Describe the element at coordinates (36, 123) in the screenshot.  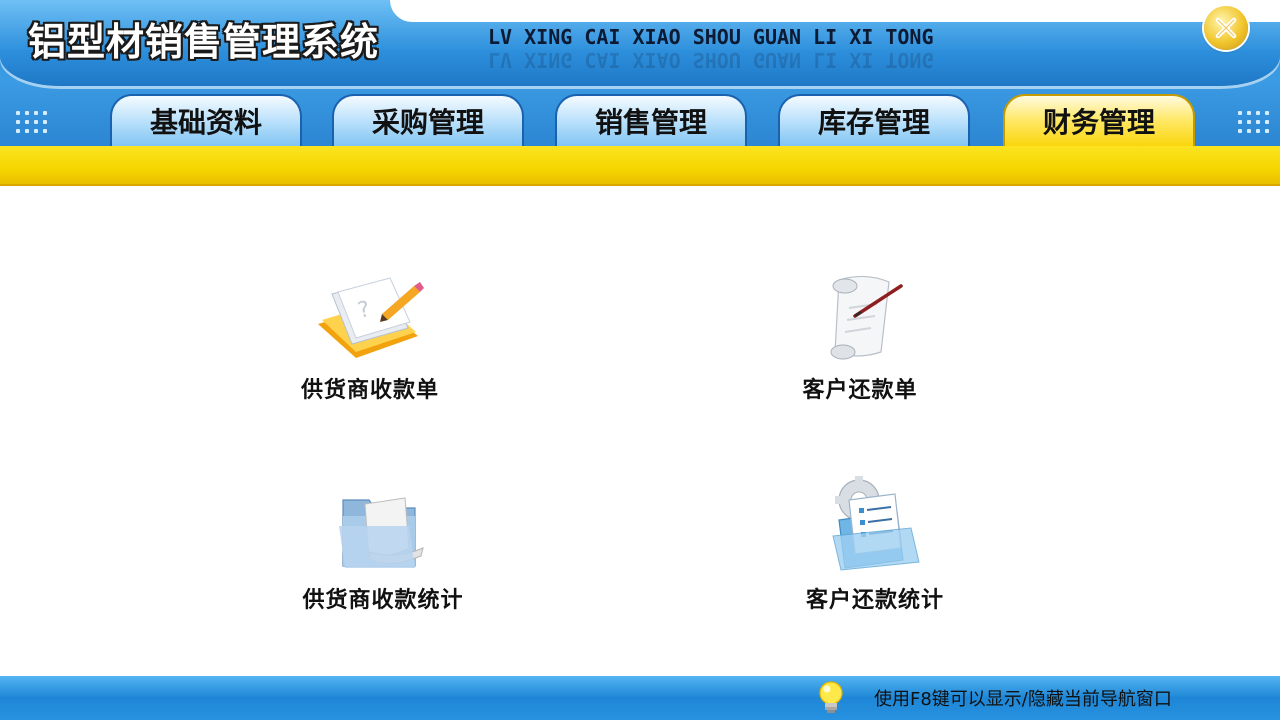
I see `decor-dots-left` at that location.